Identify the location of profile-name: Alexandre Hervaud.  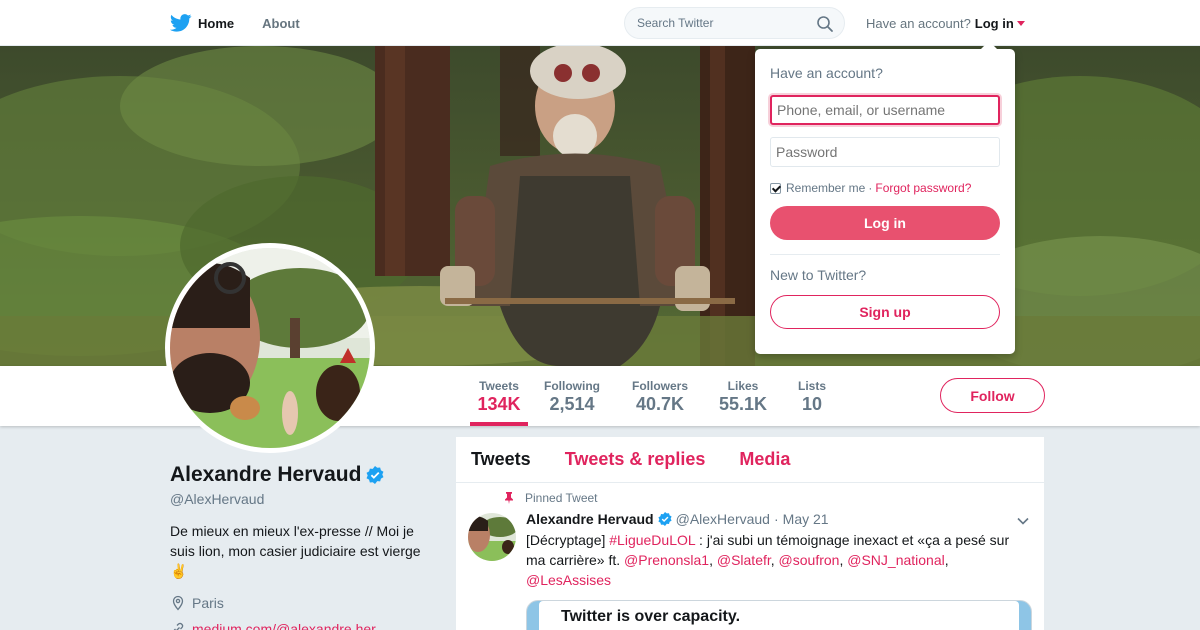
(277, 475).